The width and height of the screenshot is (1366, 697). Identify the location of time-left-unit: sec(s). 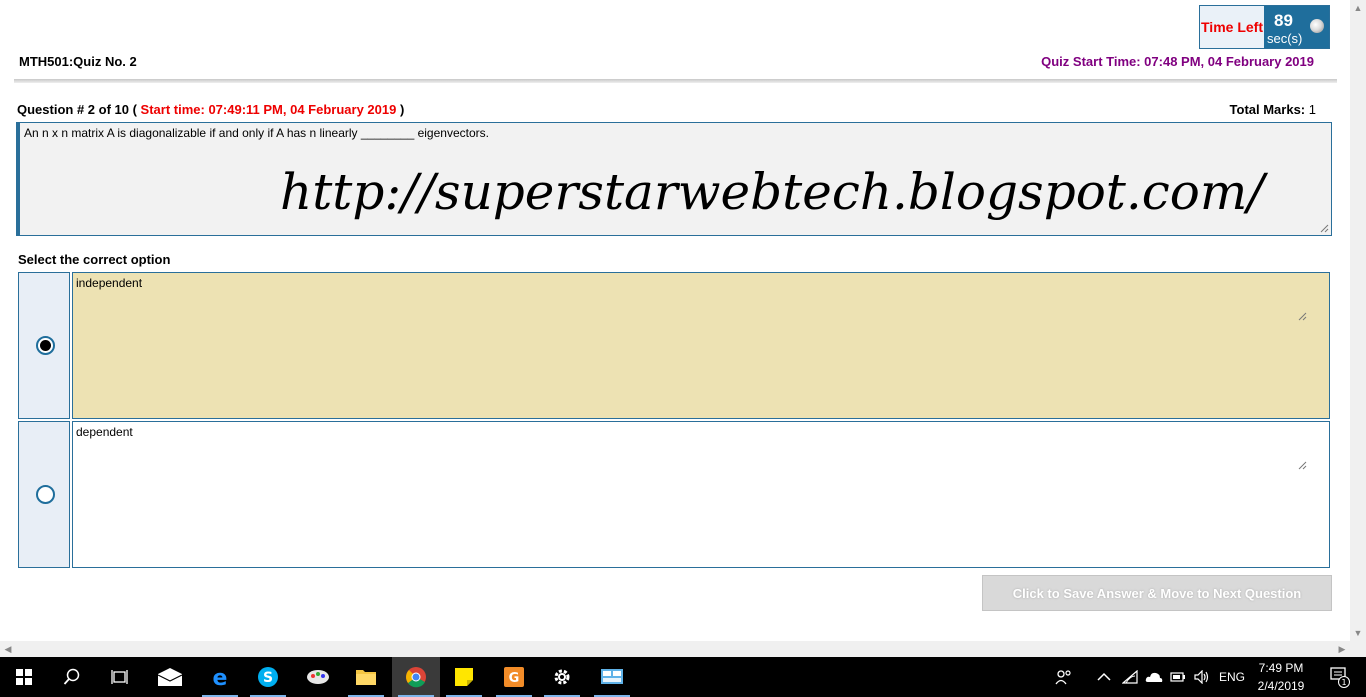
(1285, 38).